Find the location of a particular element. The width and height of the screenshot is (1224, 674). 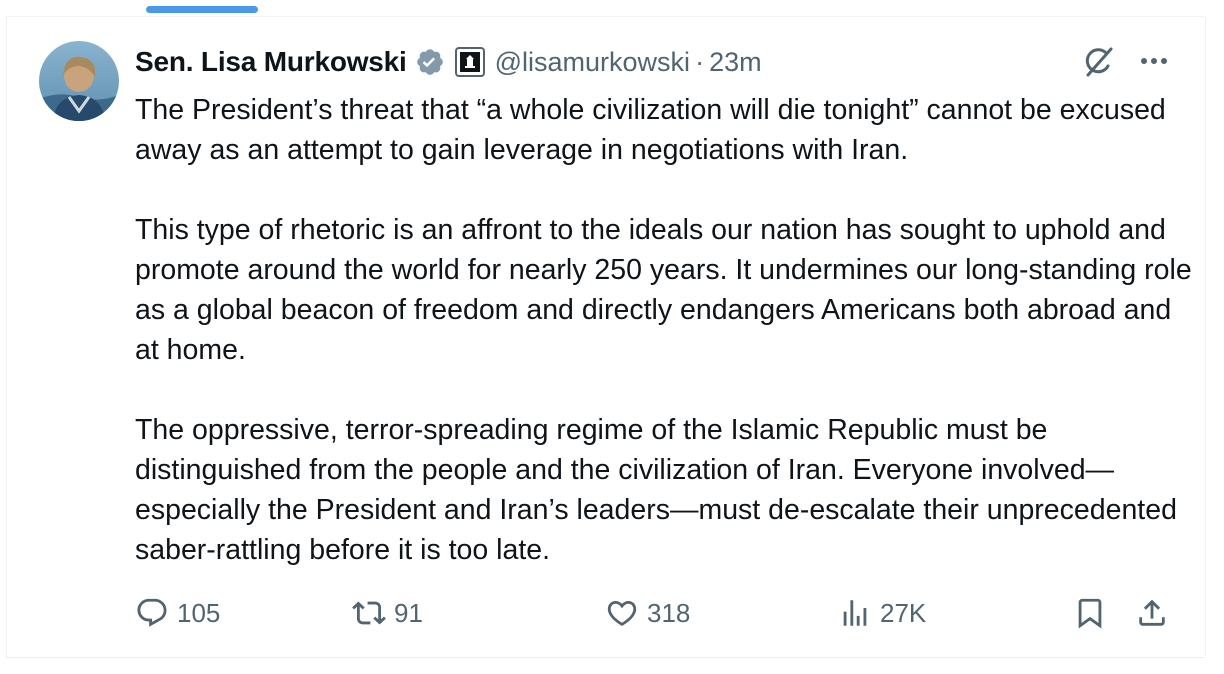

bookmark-button is located at coordinates (1090, 613).